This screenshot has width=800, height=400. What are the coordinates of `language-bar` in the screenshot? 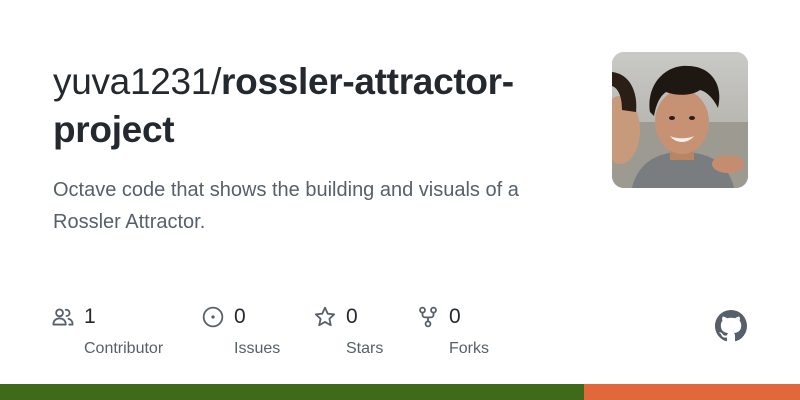 It's located at (400, 392).